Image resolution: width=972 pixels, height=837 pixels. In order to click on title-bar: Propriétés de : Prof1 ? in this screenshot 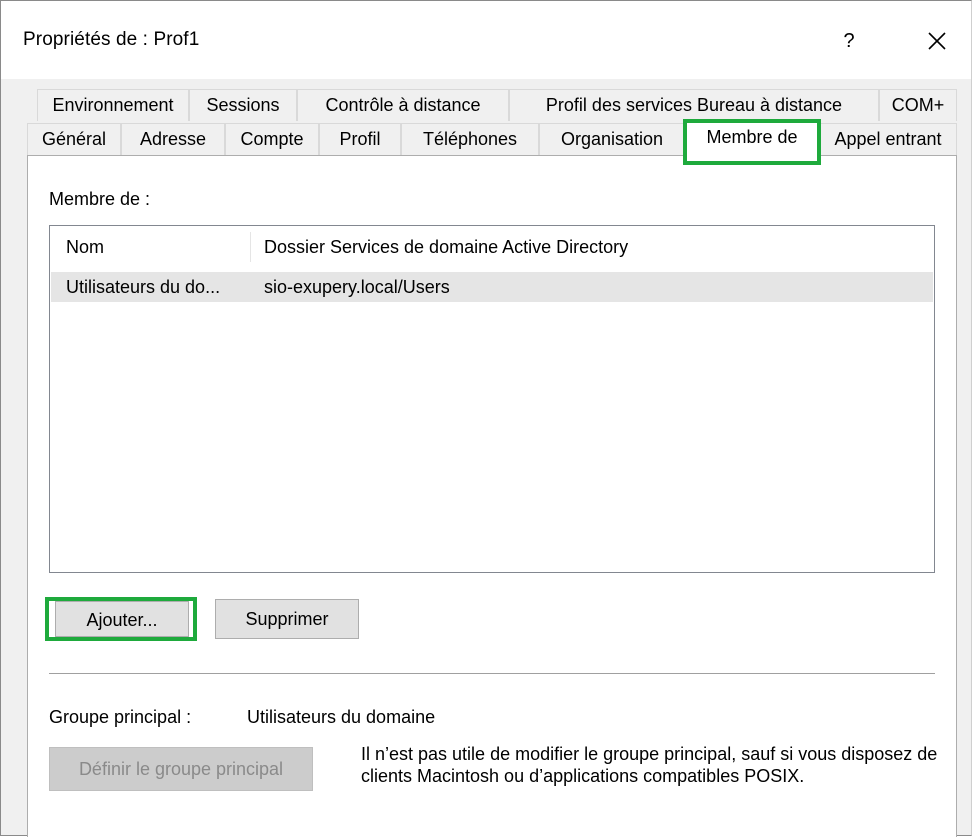, I will do `click(486, 40)`.